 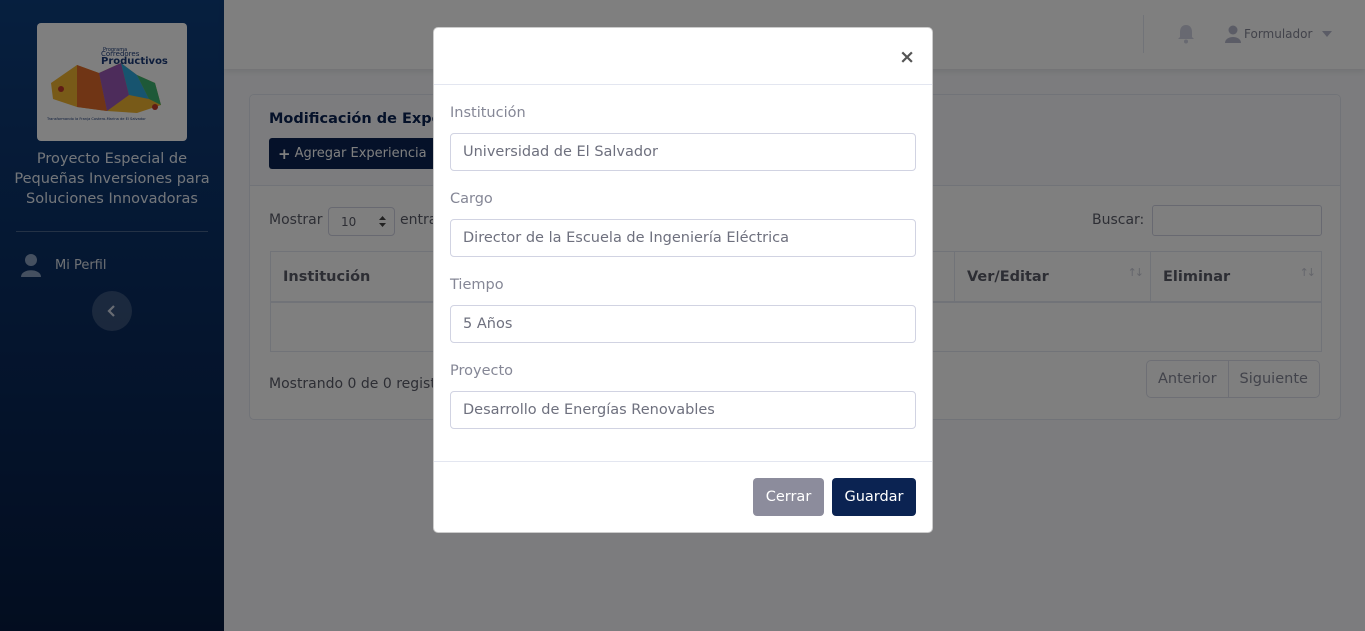 I want to click on institucion-field, so click(x=683, y=152).